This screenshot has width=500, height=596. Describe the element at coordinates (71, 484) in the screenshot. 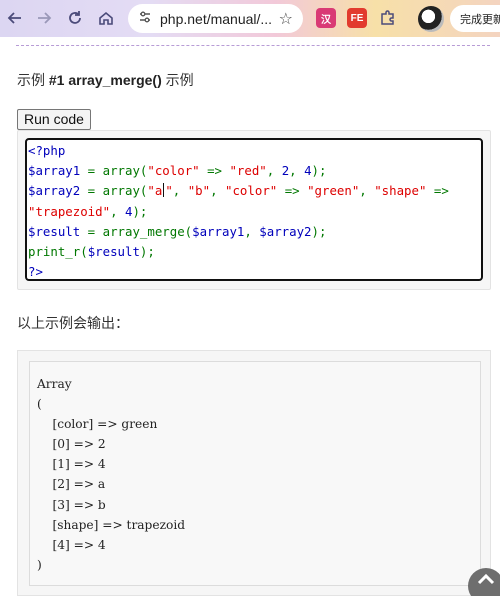

I see `output-line: [2] => a` at that location.